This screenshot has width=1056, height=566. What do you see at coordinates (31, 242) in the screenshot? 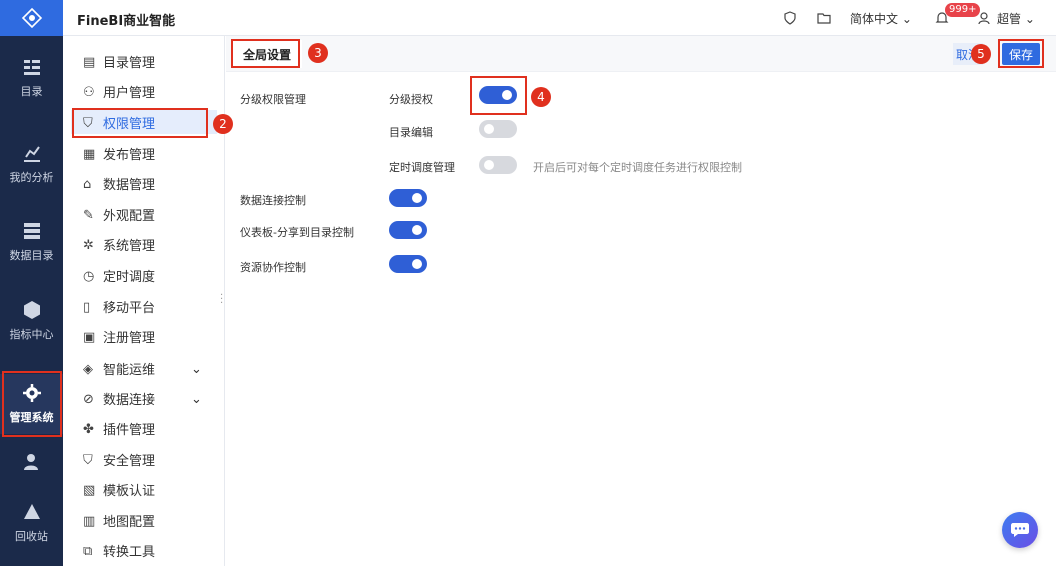
I see `rail-item-data-catalog: 数据目录` at bounding box center [31, 242].